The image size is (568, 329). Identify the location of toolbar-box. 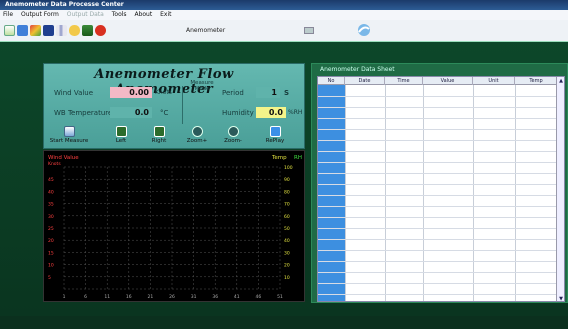
(309, 30).